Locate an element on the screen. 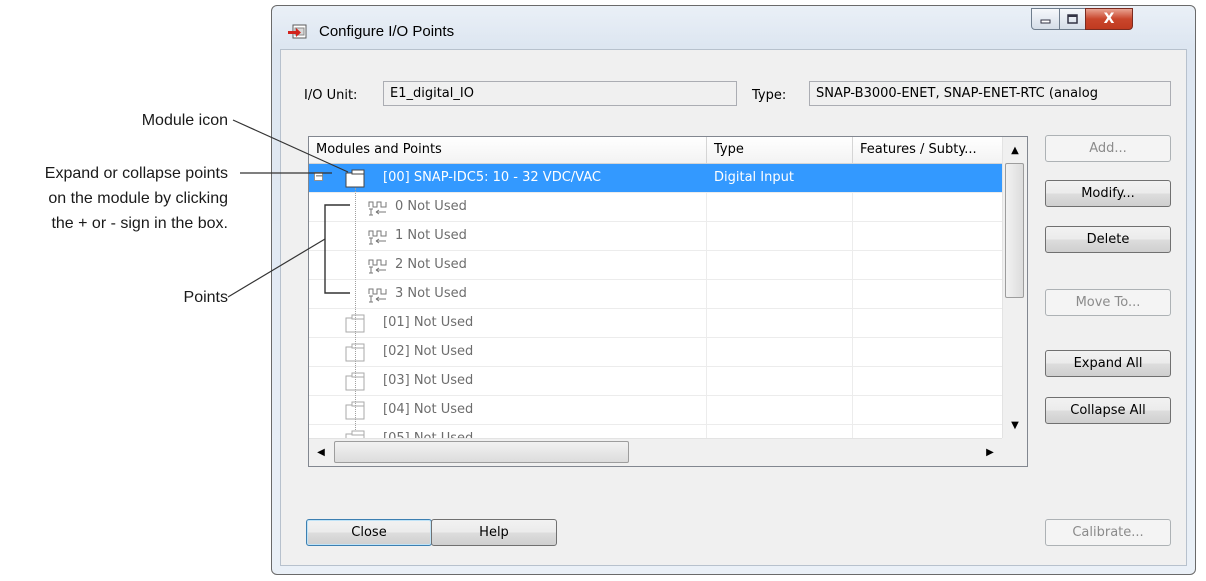 Image resolution: width=1206 pixels, height=581 pixels. maximize-button is located at coordinates (1072, 19).